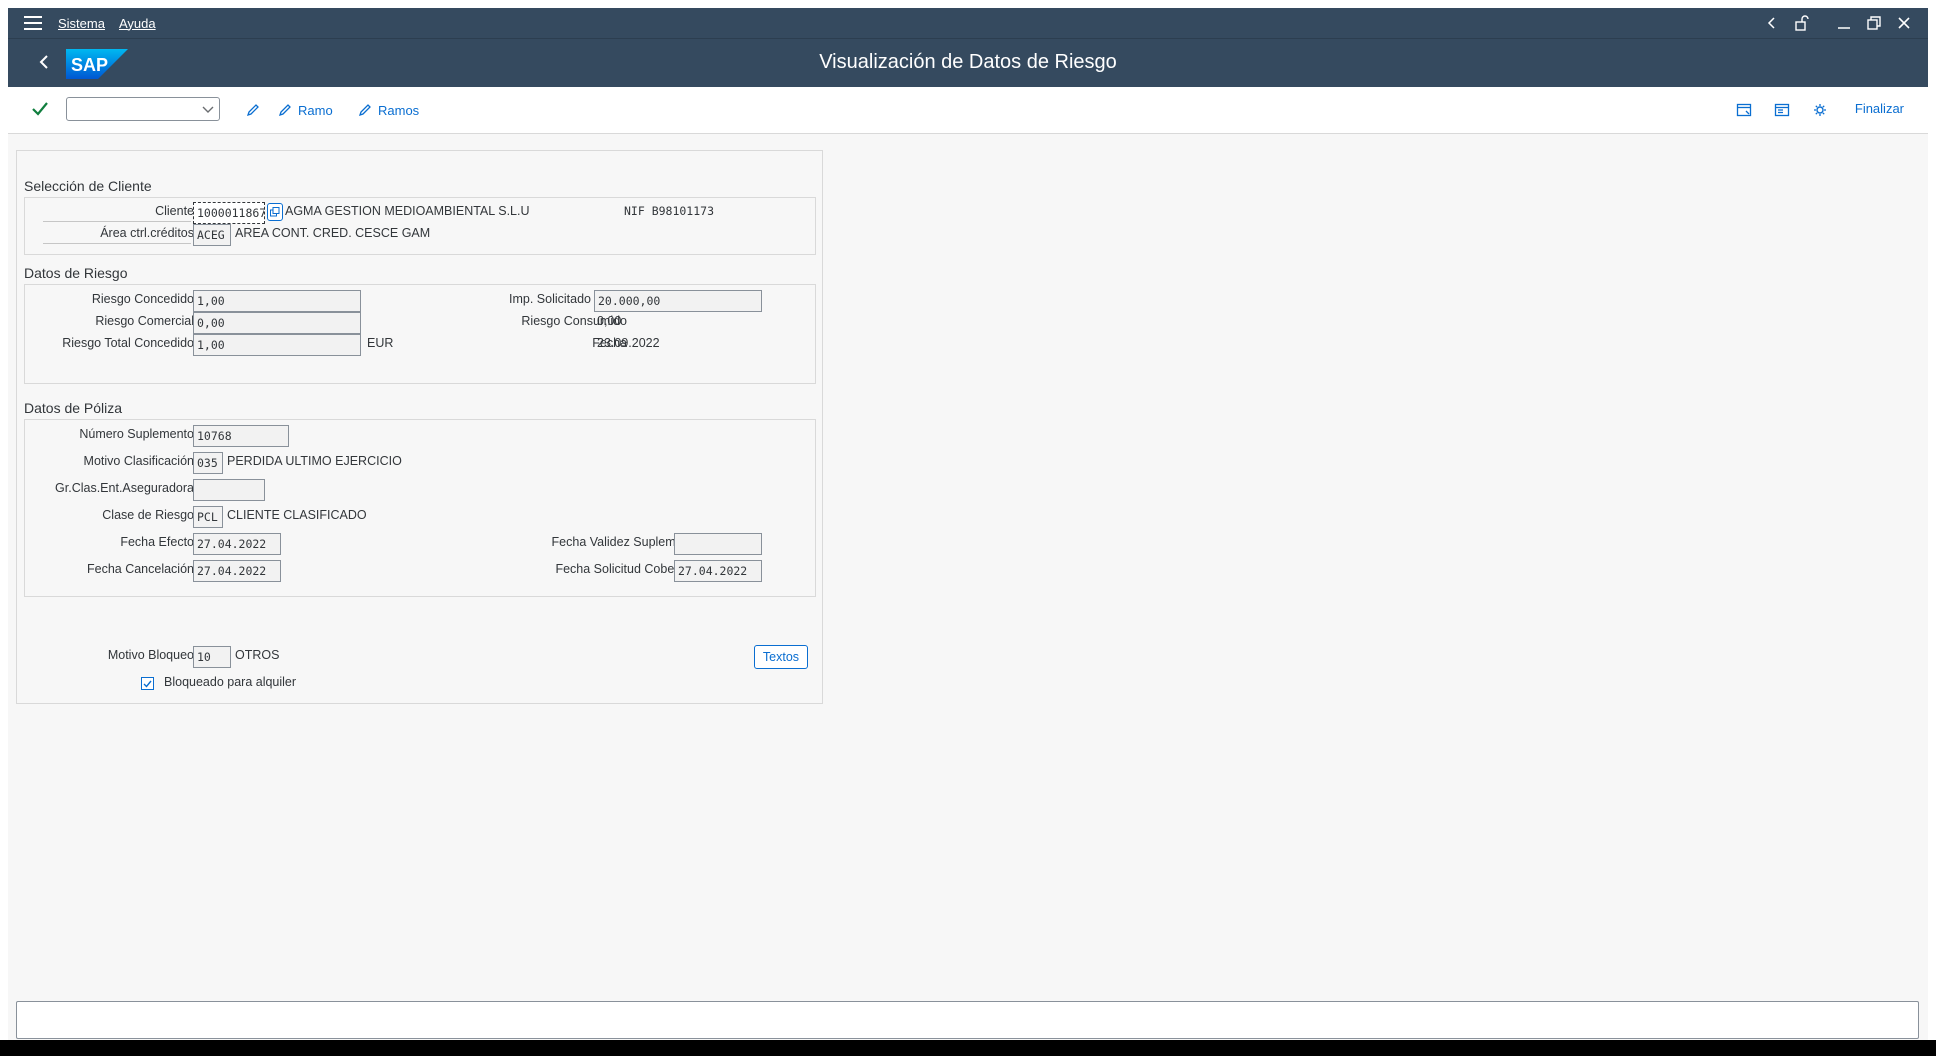  Describe the element at coordinates (275, 212) in the screenshot. I see `value-help-icon` at that location.